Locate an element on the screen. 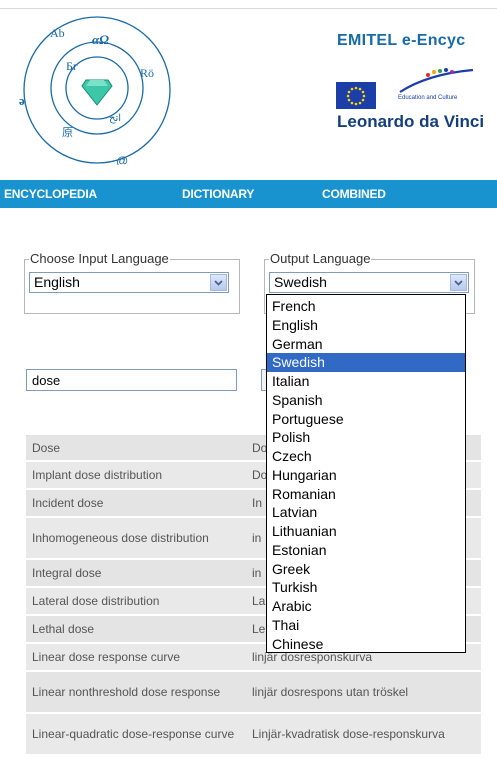 The width and height of the screenshot is (497, 780). logo-glyph-schwa: ə is located at coordinates (22, 100).